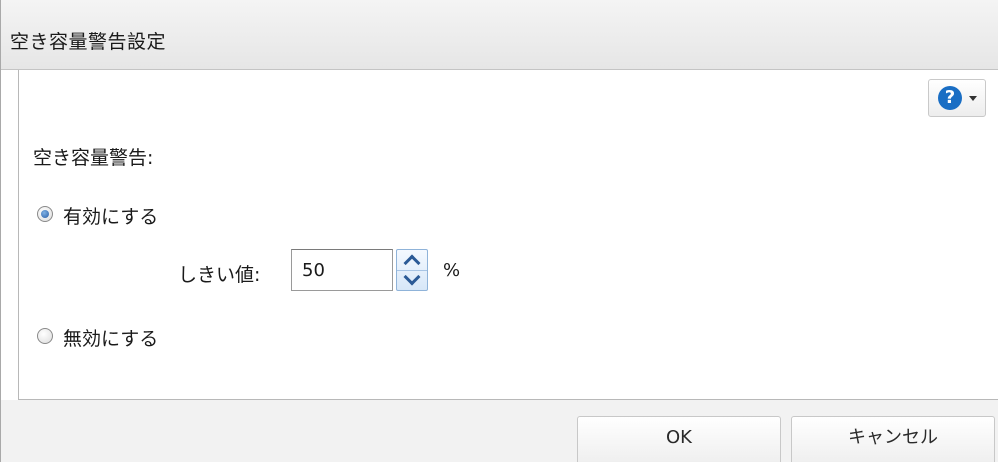 The height and width of the screenshot is (462, 998). Describe the element at coordinates (45, 336) in the screenshot. I see `disable-radio` at that location.